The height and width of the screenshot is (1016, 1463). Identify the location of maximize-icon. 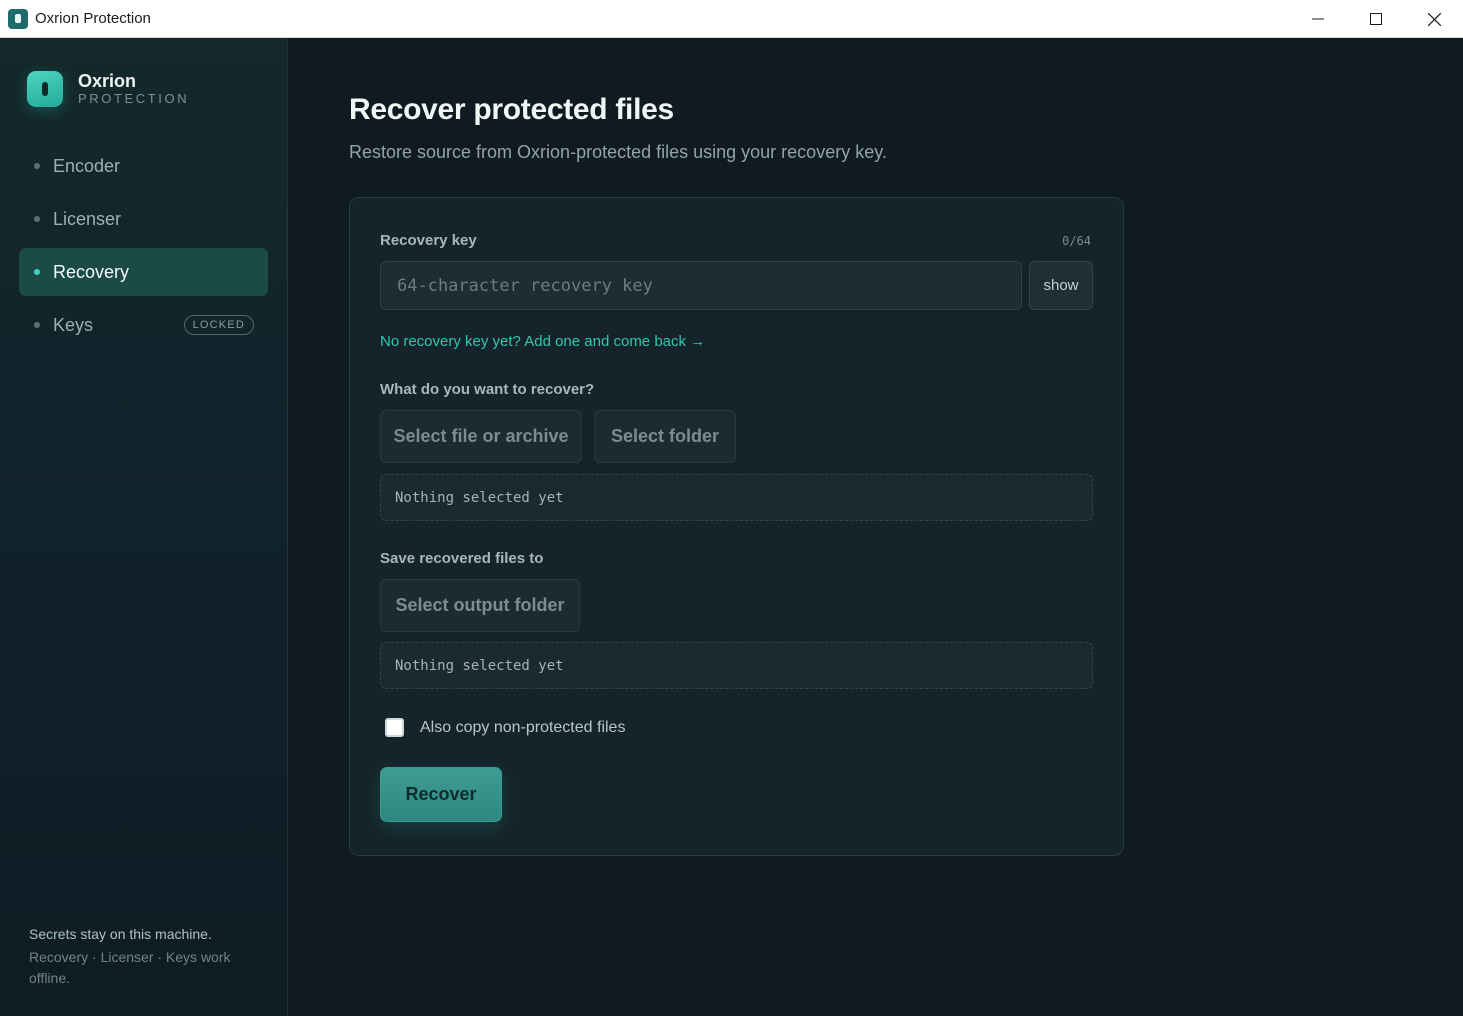
(1376, 19).